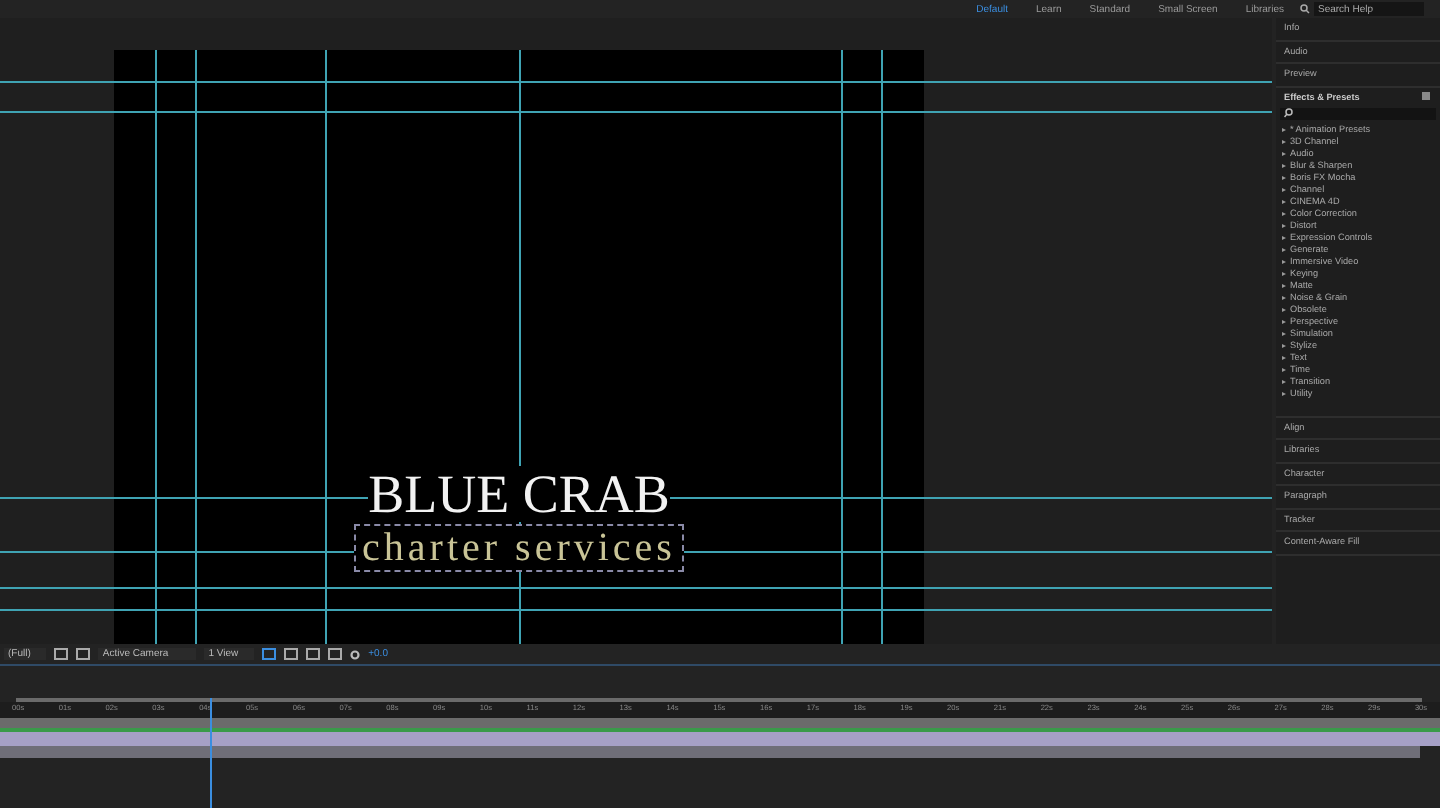  I want to click on title-text: BLUE CRAB, so click(519, 494).